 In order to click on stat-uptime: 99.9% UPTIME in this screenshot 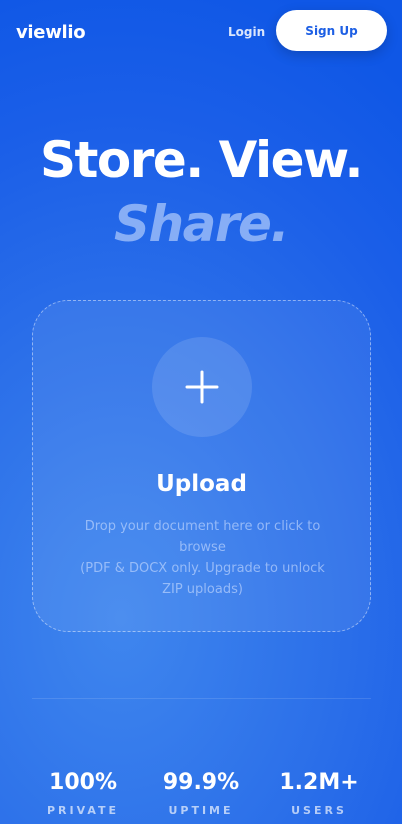, I will do `click(201, 793)`.